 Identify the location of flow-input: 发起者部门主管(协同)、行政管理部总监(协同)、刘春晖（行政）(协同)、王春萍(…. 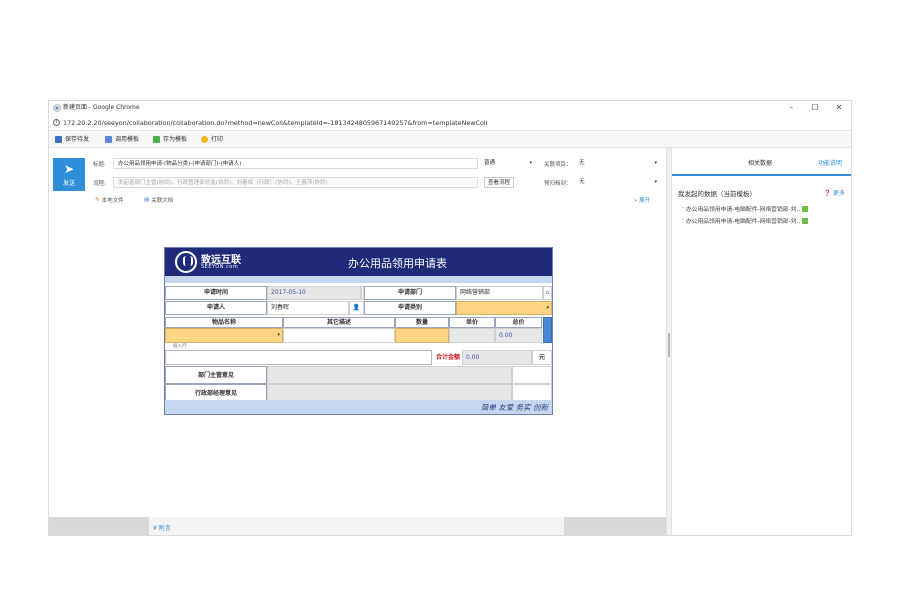
(295, 182).